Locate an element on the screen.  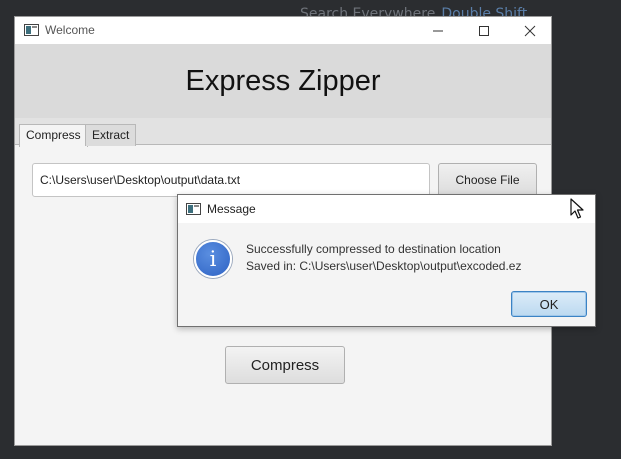
dialog-title: Message is located at coordinates (231, 209).